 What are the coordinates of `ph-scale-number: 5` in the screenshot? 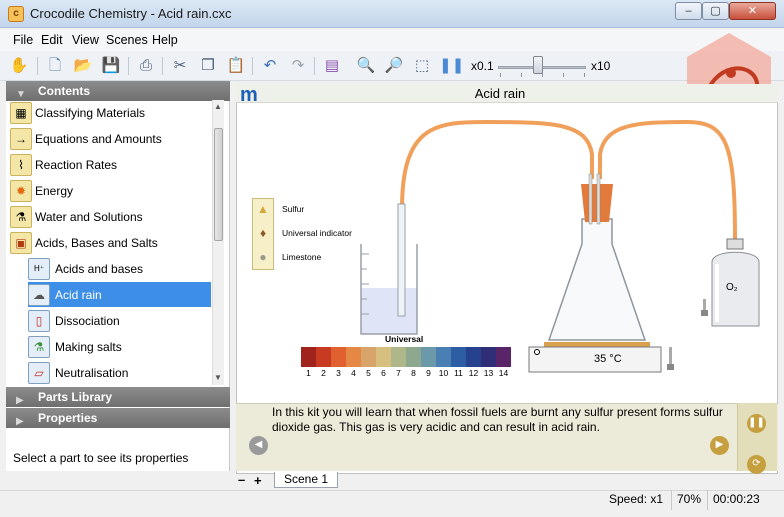 It's located at (368, 373).